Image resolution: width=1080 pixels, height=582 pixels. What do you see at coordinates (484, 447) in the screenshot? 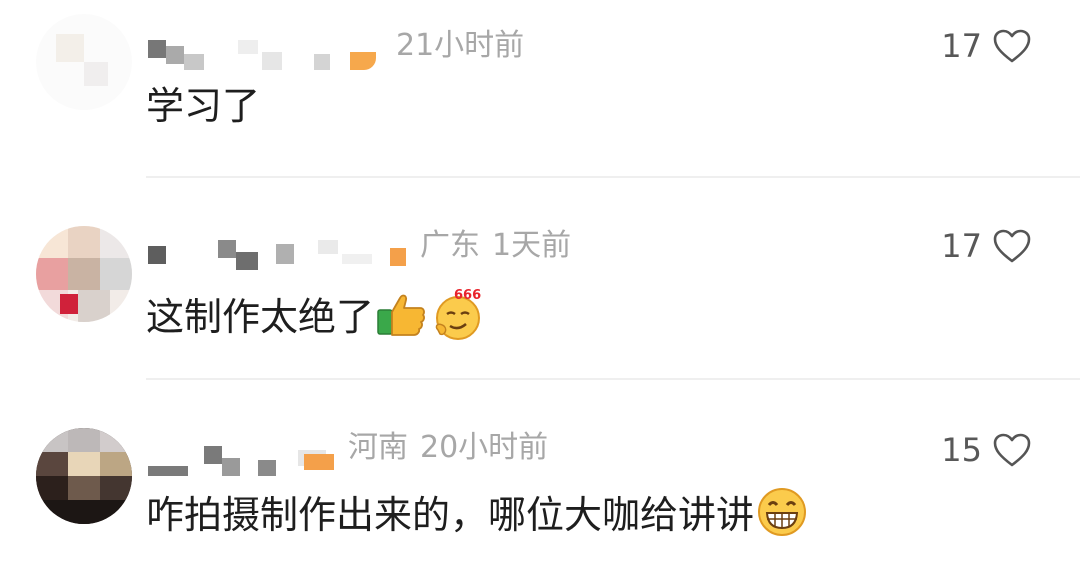
I see `comment-time: 20小时前` at bounding box center [484, 447].